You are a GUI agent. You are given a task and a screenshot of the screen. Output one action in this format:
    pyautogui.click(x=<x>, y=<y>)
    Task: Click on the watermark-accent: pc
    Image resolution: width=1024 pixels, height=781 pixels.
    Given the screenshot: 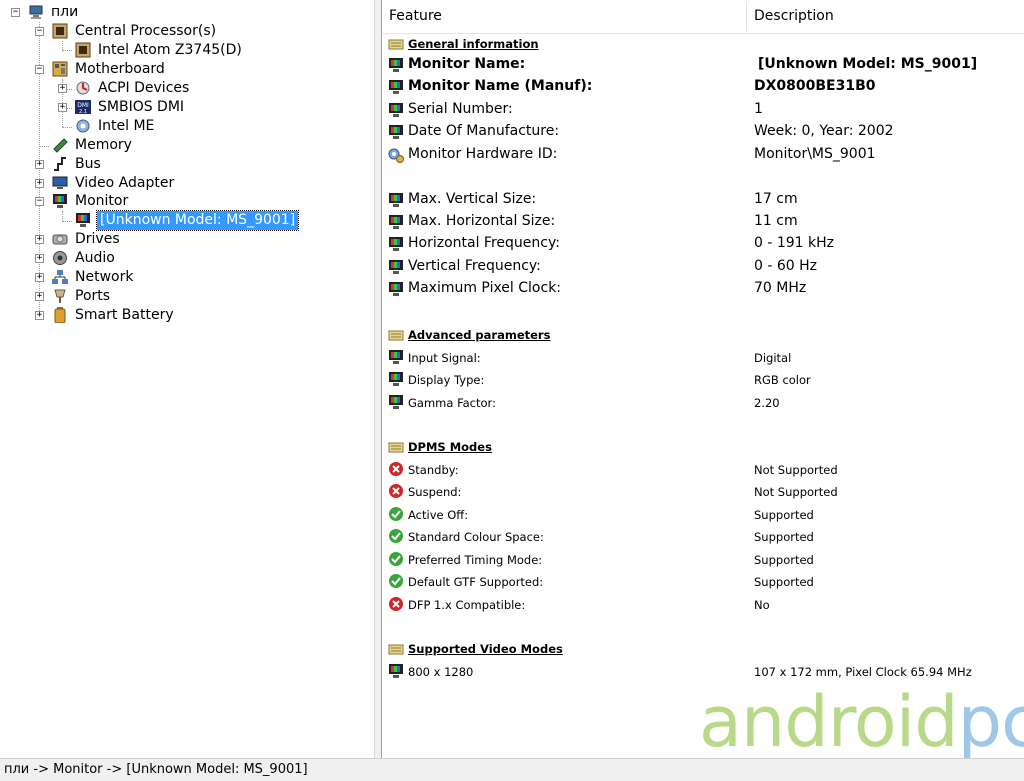 What is the action you would take?
    pyautogui.click(x=990, y=719)
    